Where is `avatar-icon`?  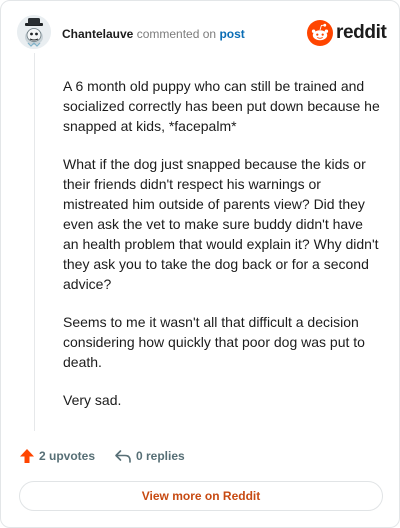
avatar-icon is located at coordinates (34, 32).